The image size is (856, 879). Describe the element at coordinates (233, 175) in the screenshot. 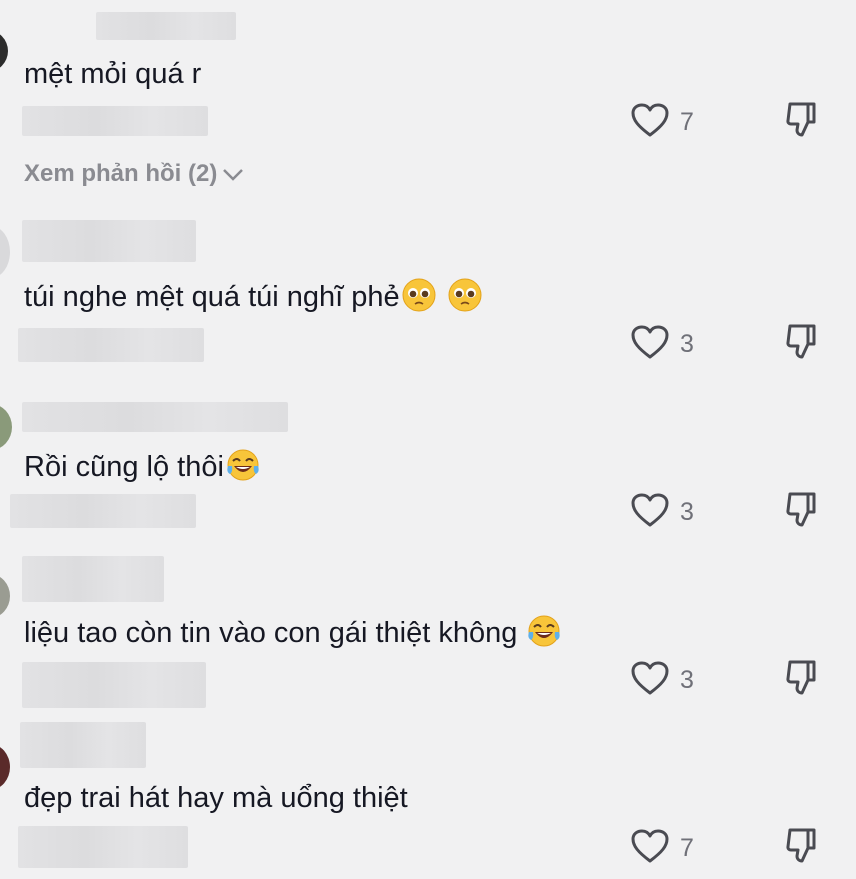

I see `chevron-down-icon` at that location.